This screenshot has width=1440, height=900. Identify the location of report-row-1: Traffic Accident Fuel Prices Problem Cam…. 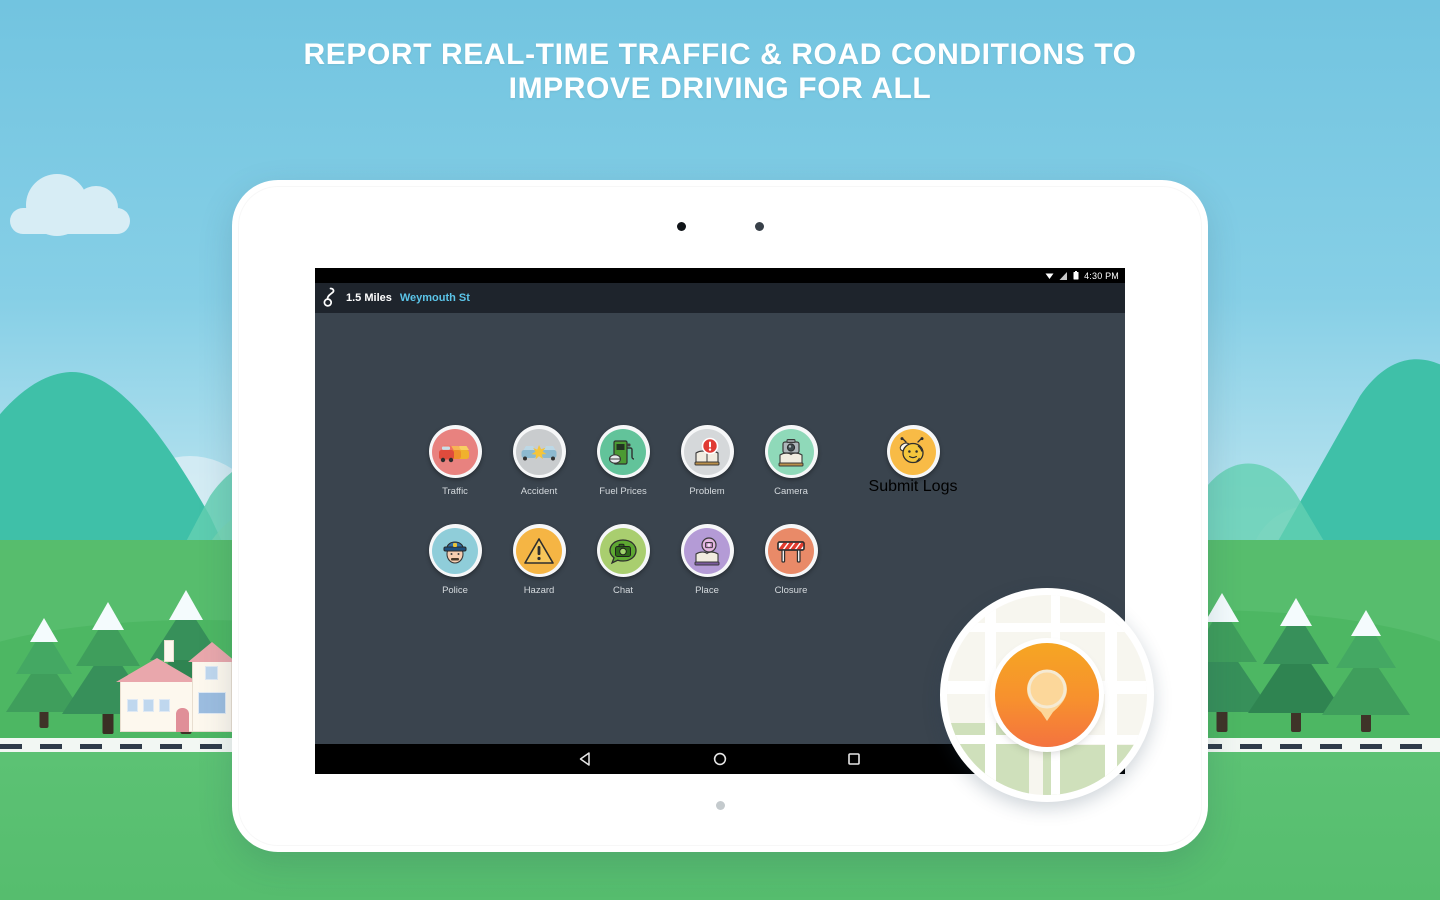
(623, 461).